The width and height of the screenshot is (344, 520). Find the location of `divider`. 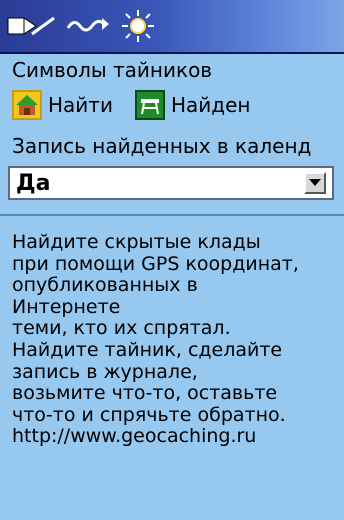

divider is located at coordinates (172, 215).